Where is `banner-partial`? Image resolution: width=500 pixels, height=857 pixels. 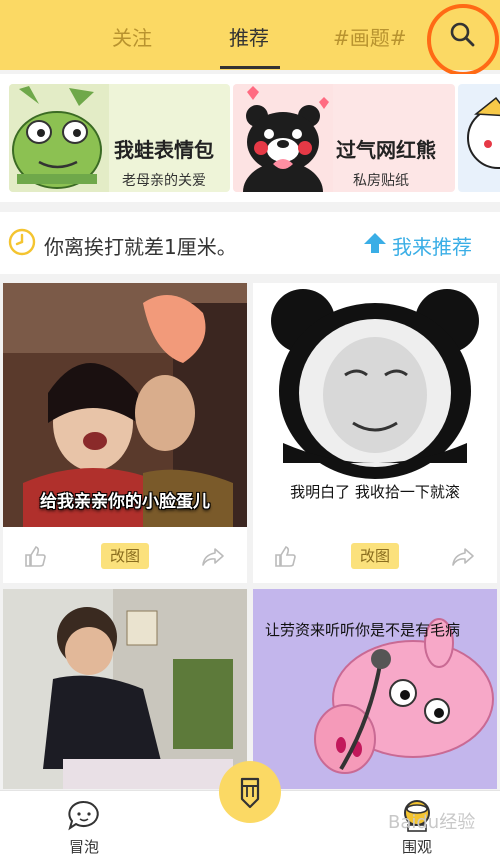
banner-partial is located at coordinates (479, 138).